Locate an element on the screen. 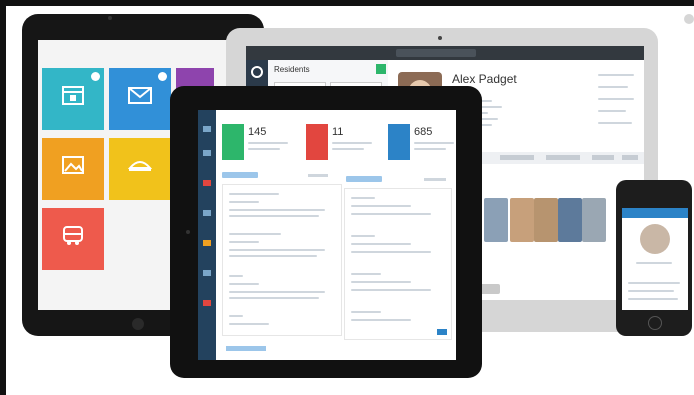 Image resolution: width=694 pixels, height=395 pixels. tile-messages is located at coordinates (140, 99).